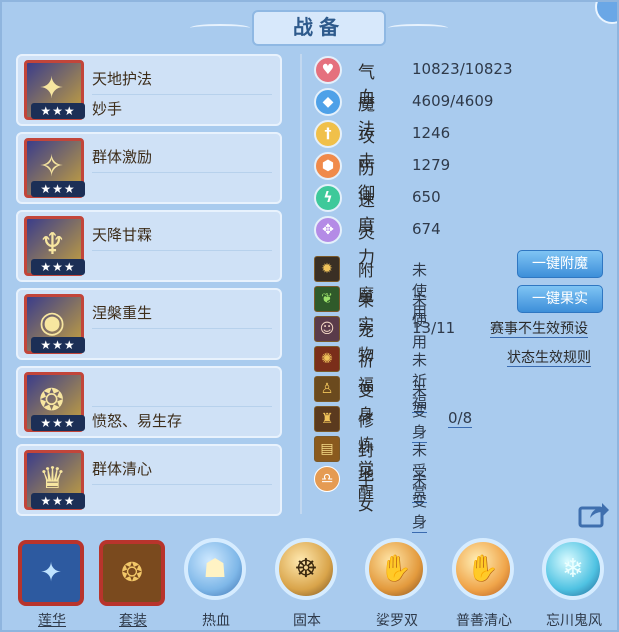 This screenshot has height=632, width=619. I want to click on item-label: 子女, so click(366, 492).